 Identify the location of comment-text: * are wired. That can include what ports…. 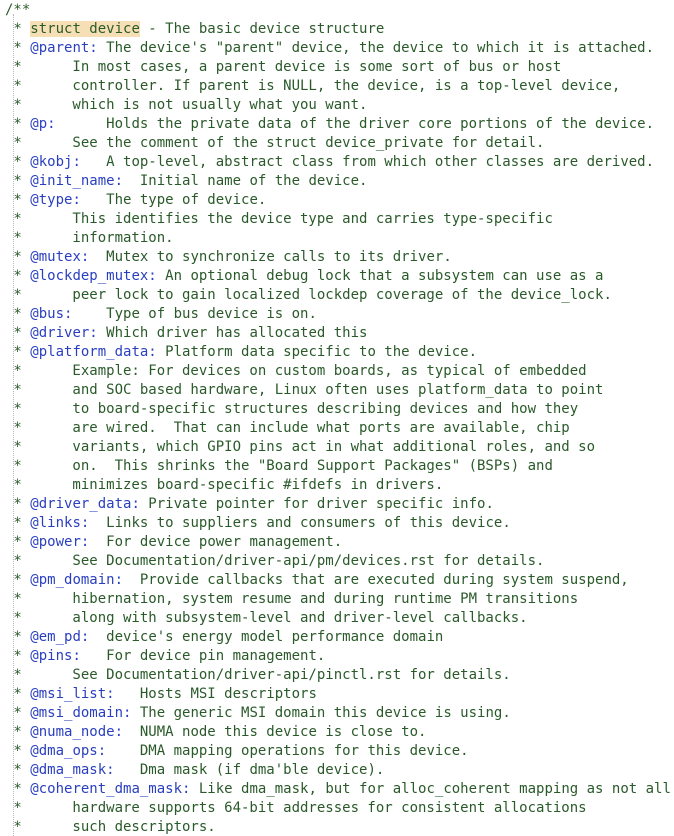
(287, 428).